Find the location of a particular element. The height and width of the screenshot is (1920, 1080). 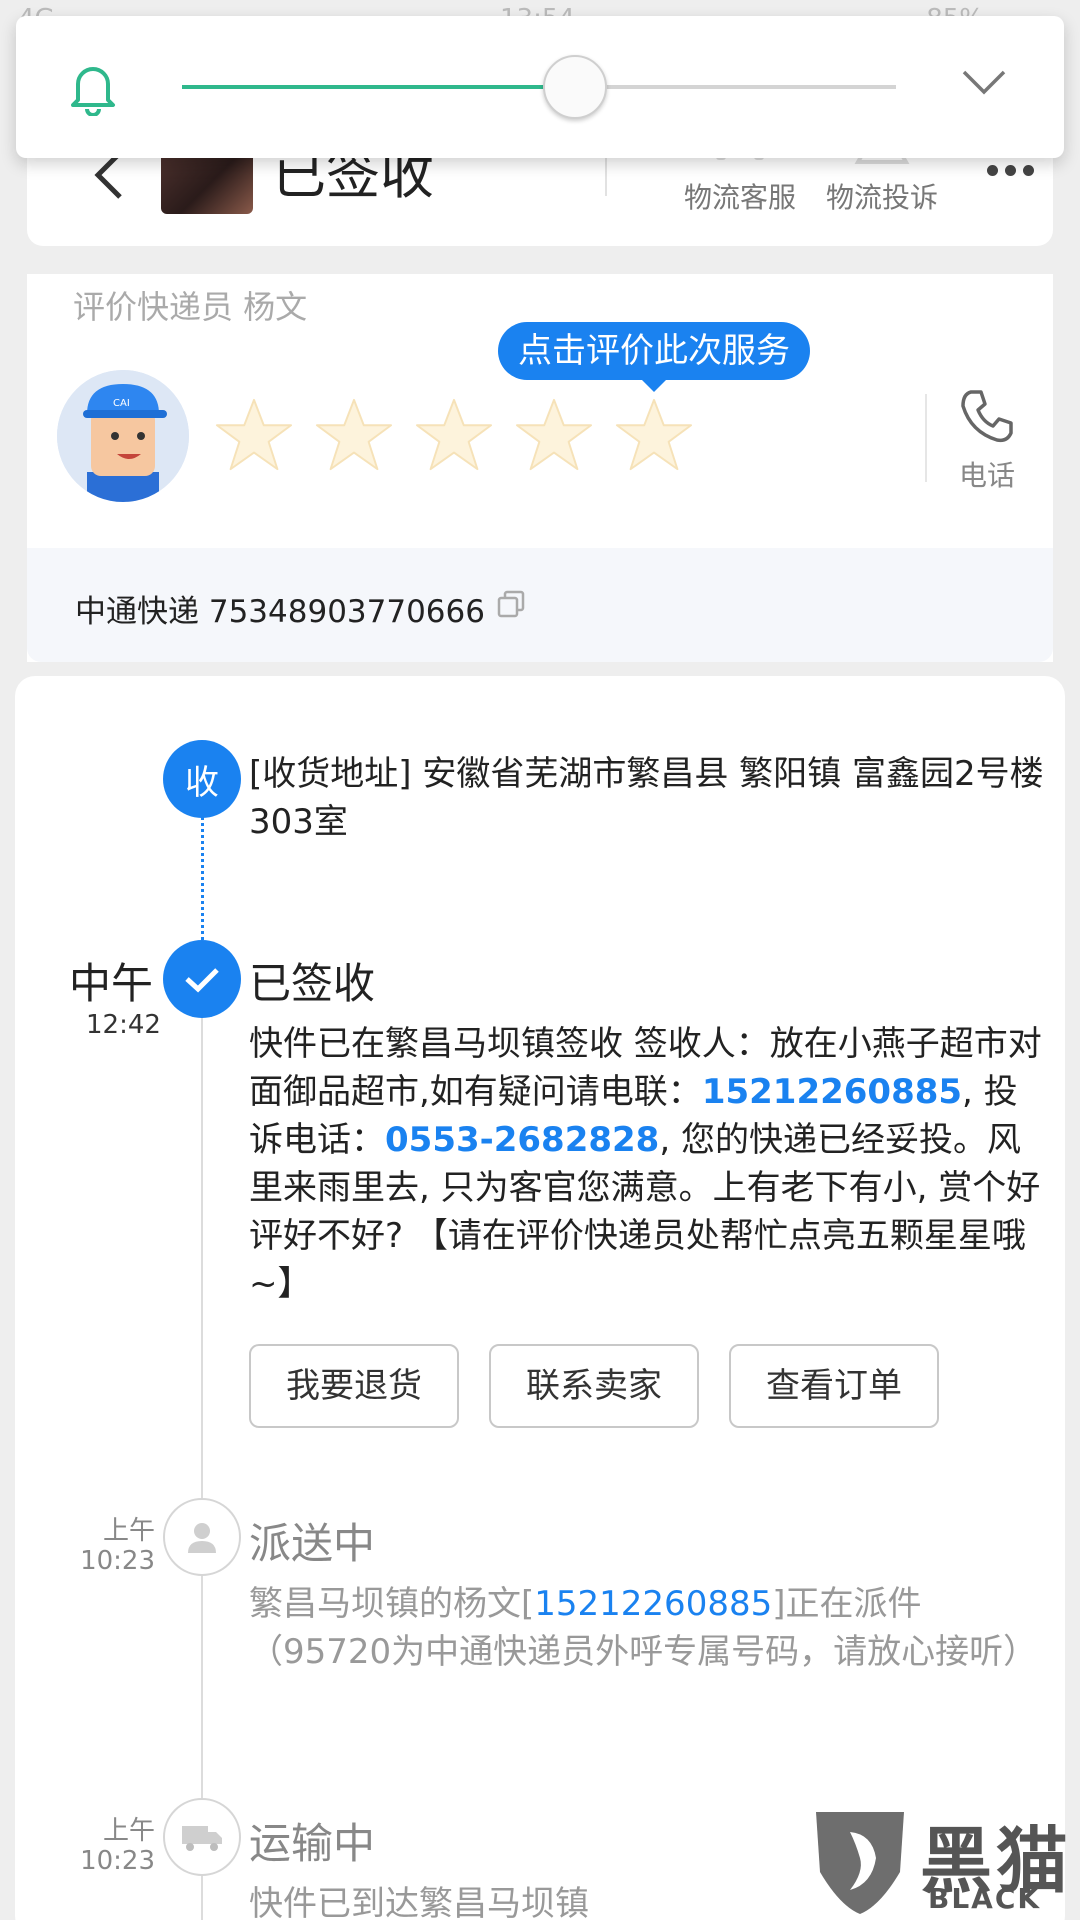

rating-stars is located at coordinates (454, 435).